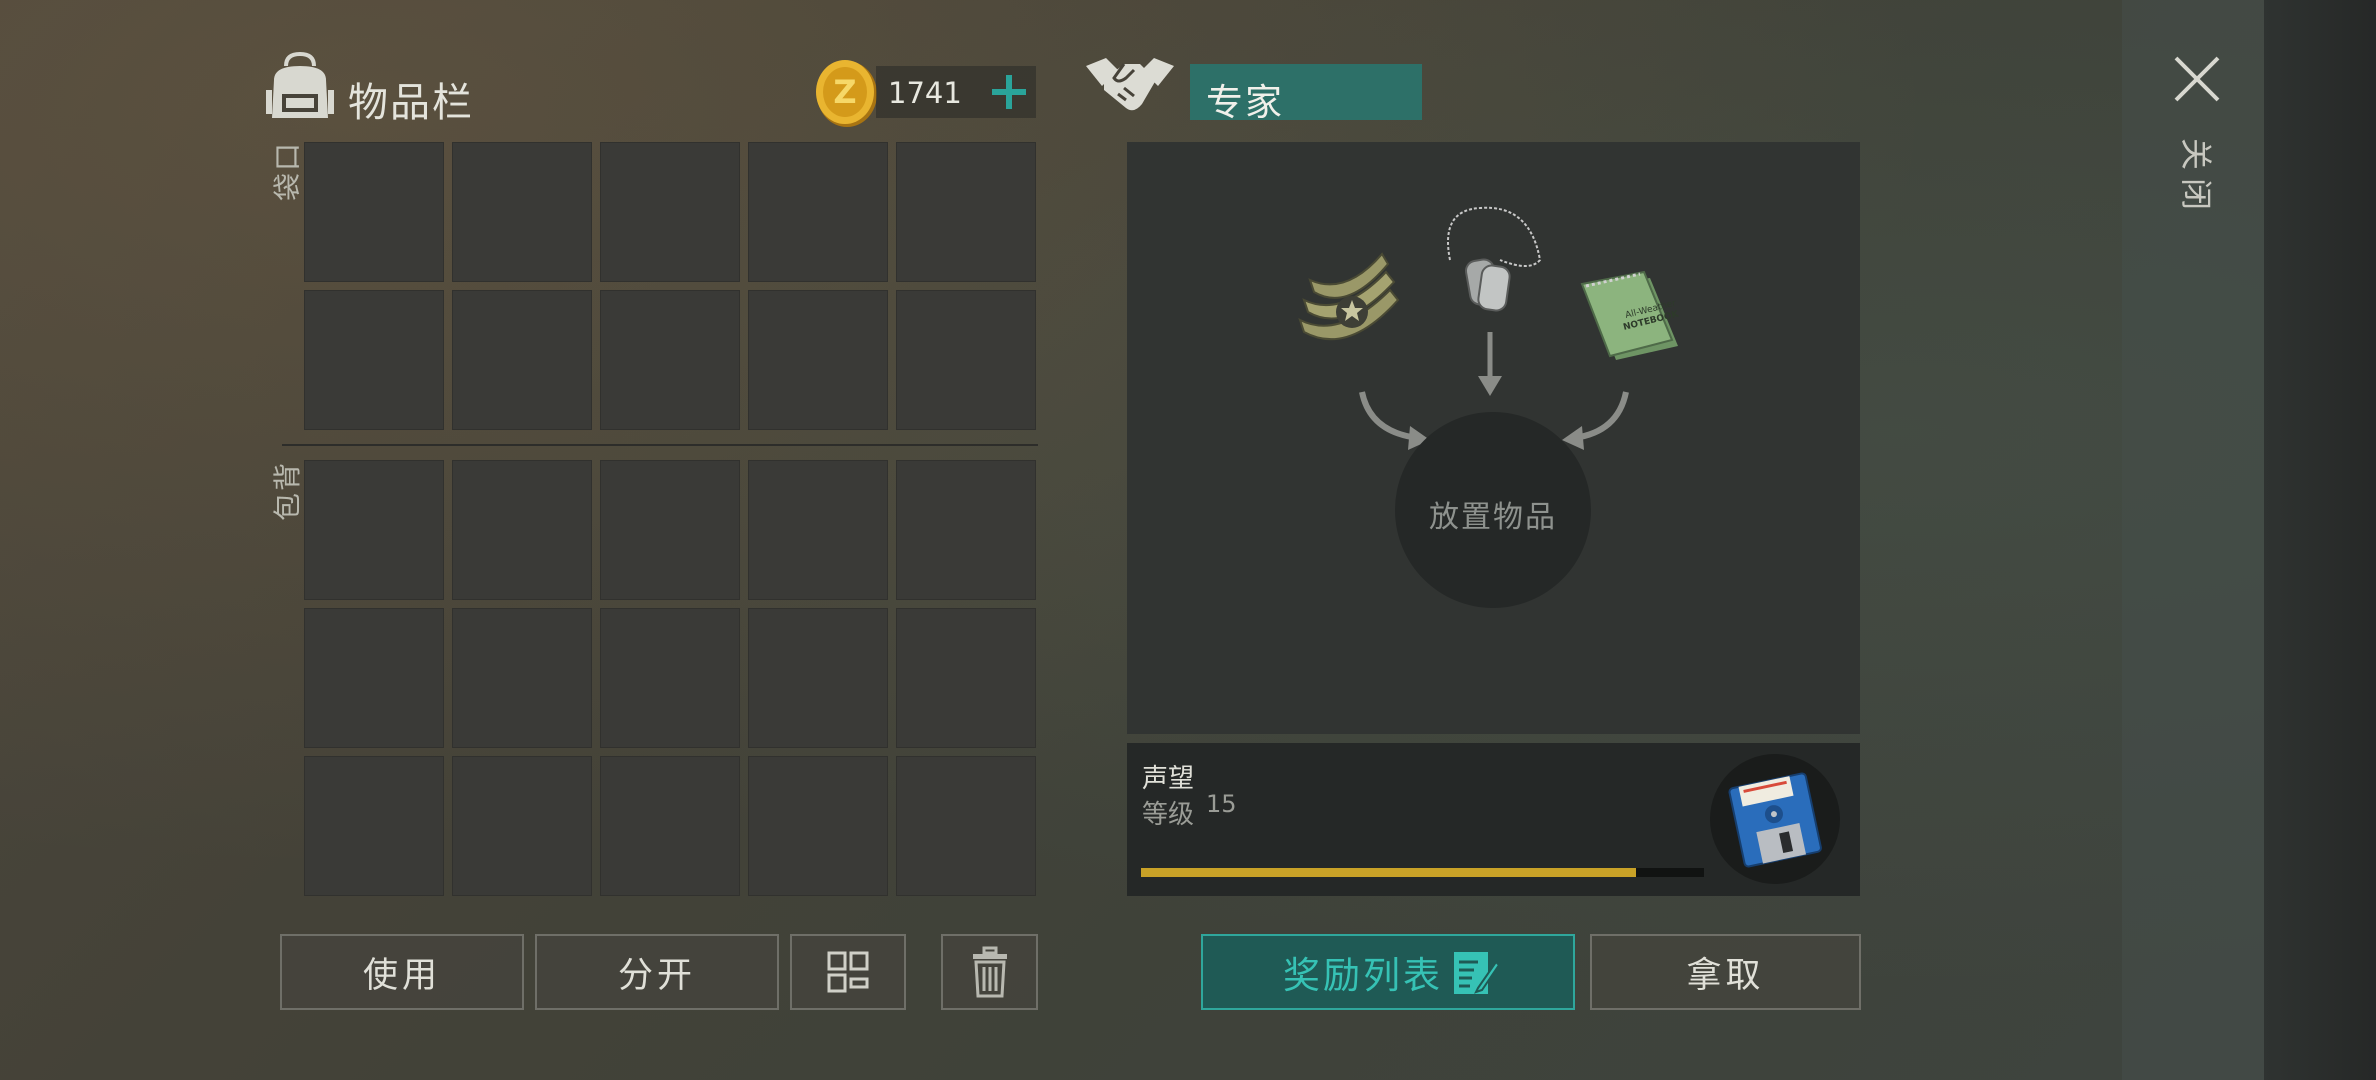  Describe the element at coordinates (402, 972) in the screenshot. I see `use-button: 使用` at that location.